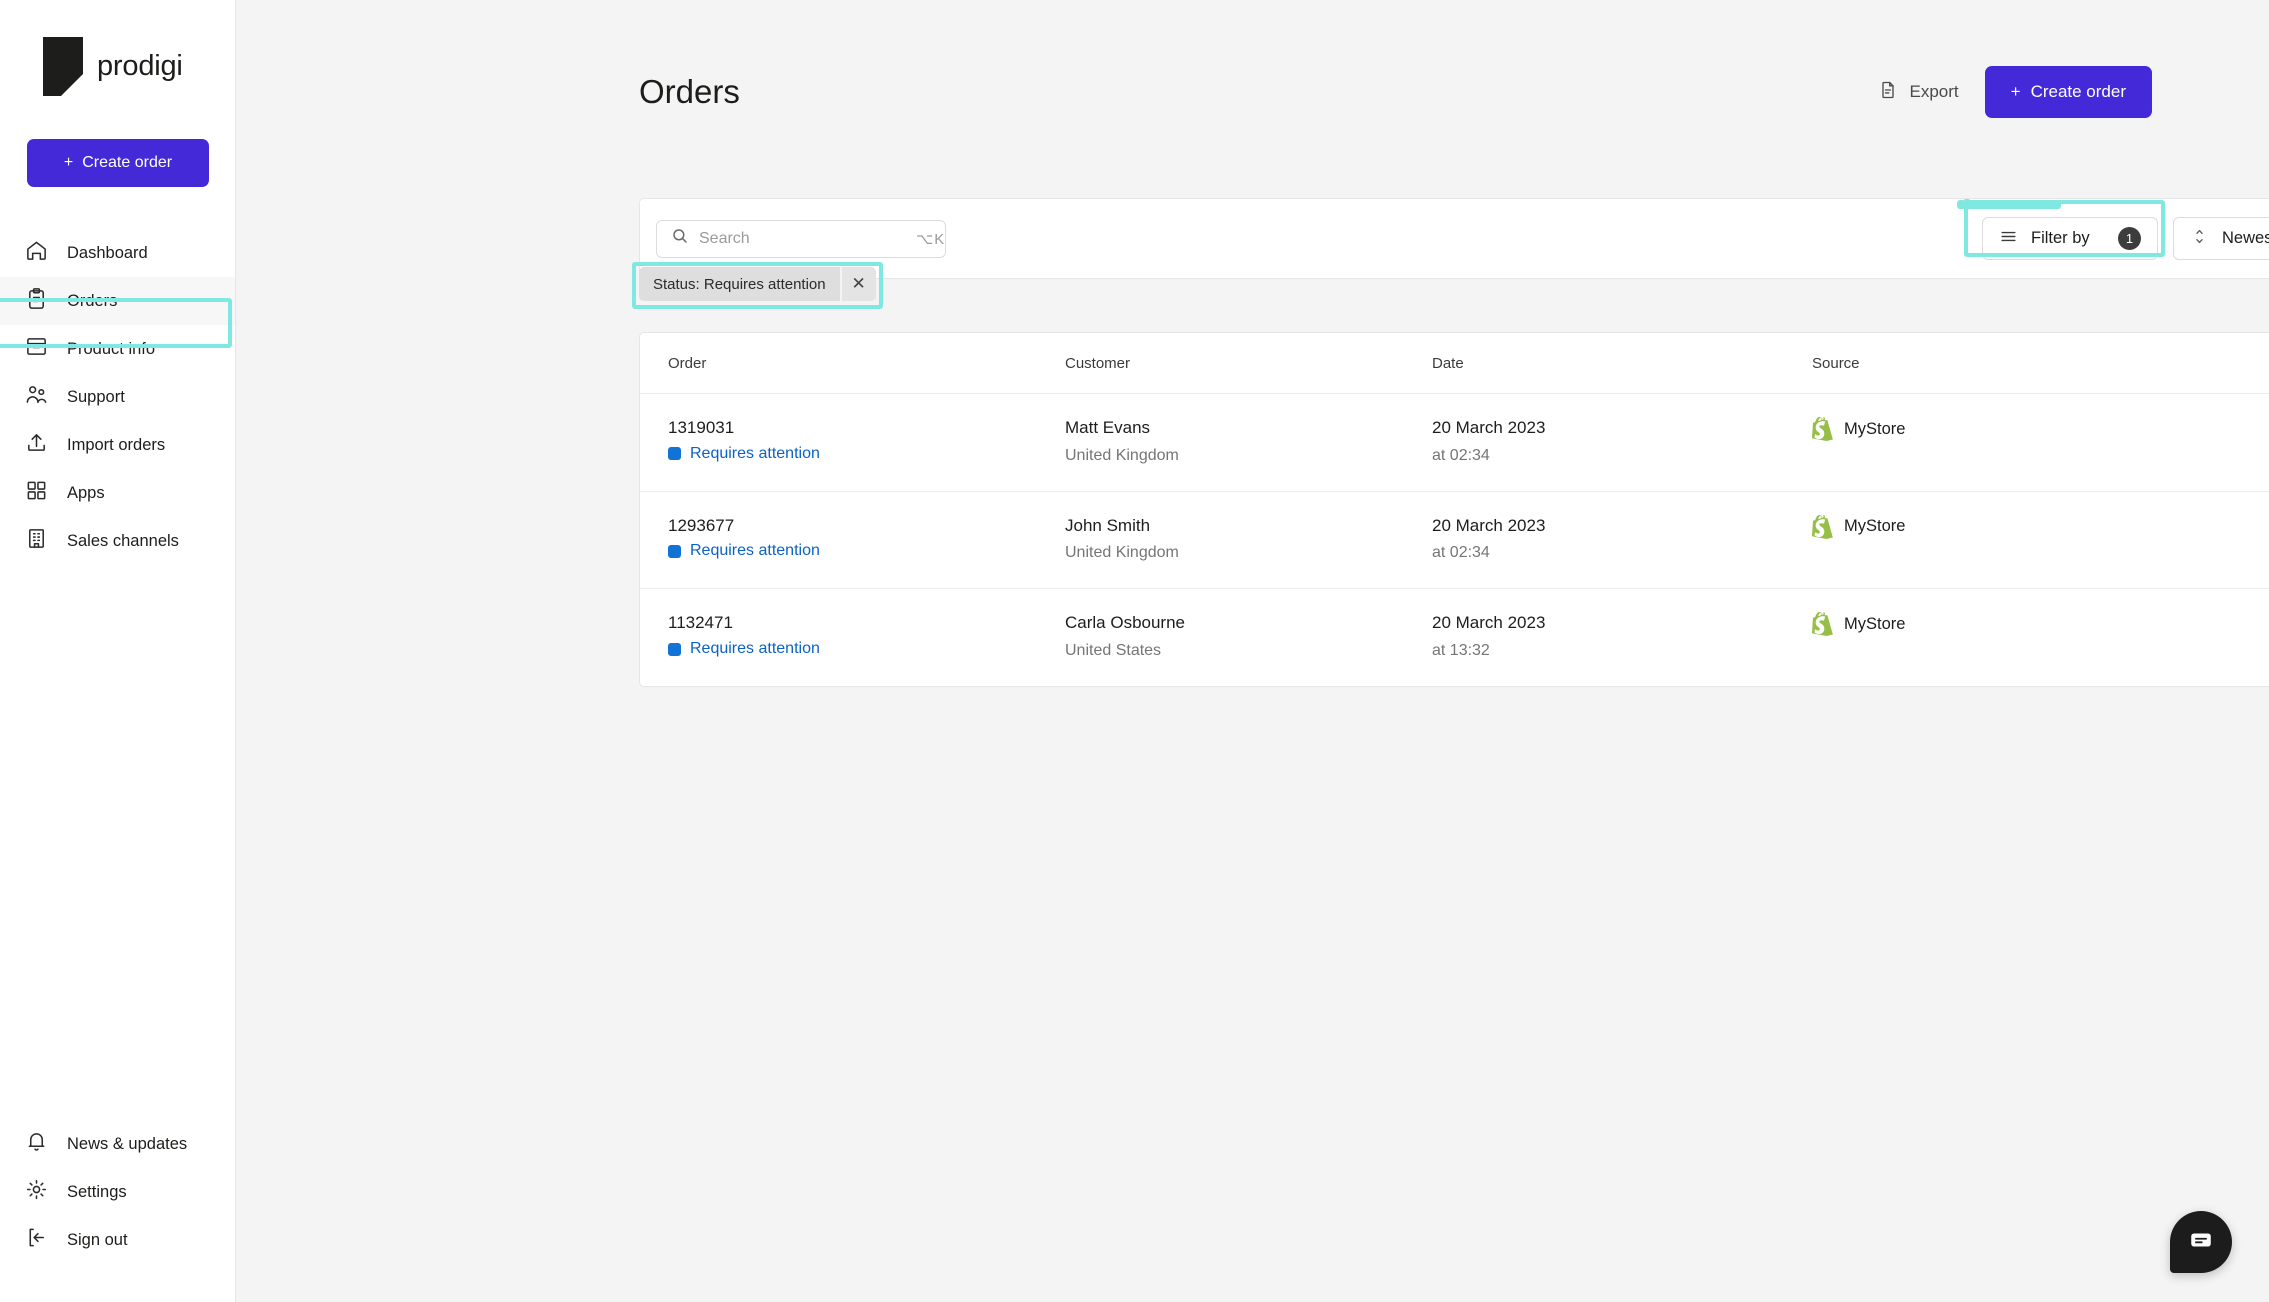  Describe the element at coordinates (755, 453) in the screenshot. I see `order-status-label: Requires attention` at that location.